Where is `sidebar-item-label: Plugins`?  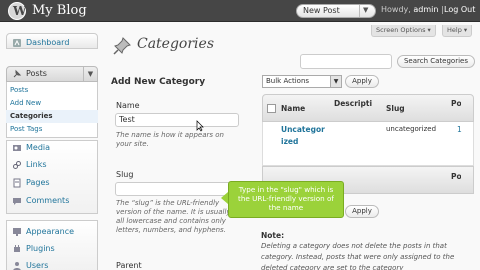
sidebar-item-label: Plugins is located at coordinates (40, 248).